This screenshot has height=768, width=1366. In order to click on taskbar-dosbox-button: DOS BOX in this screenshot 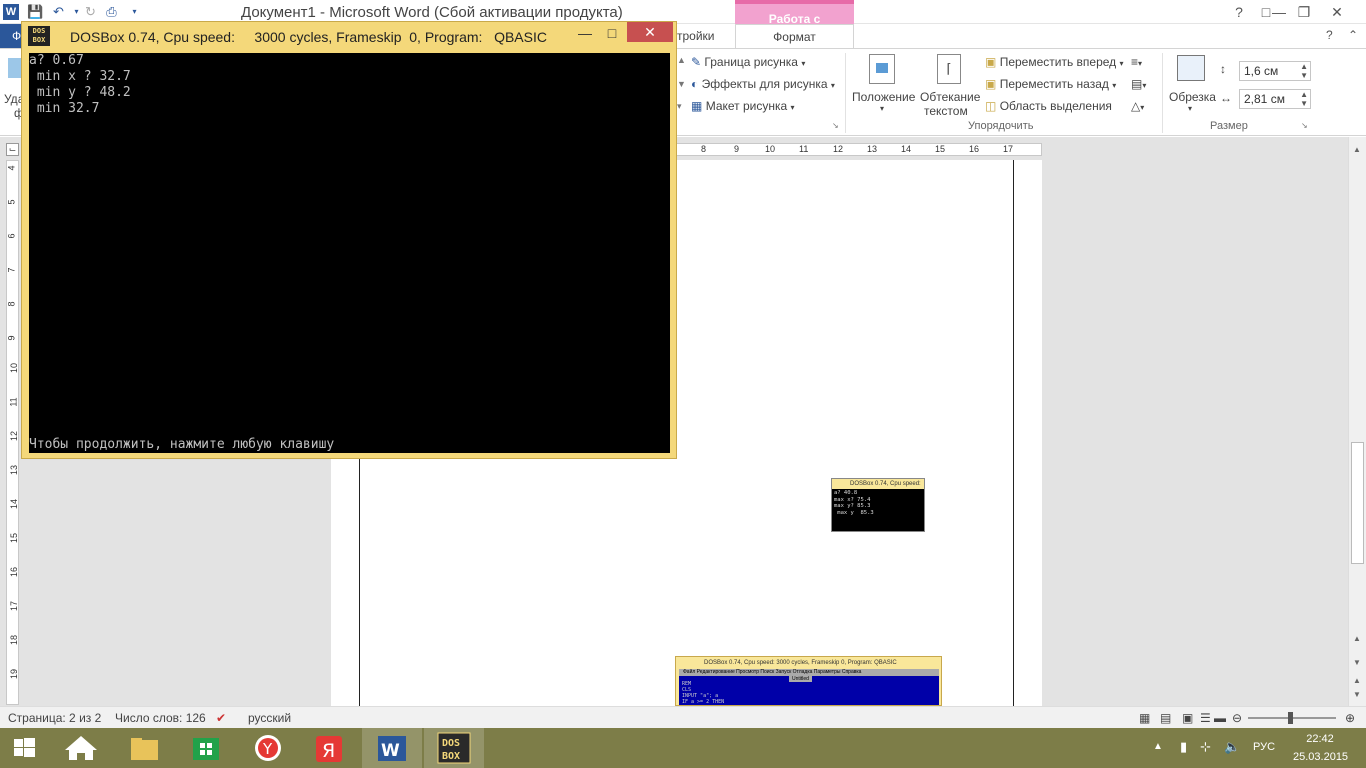, I will do `click(454, 748)`.